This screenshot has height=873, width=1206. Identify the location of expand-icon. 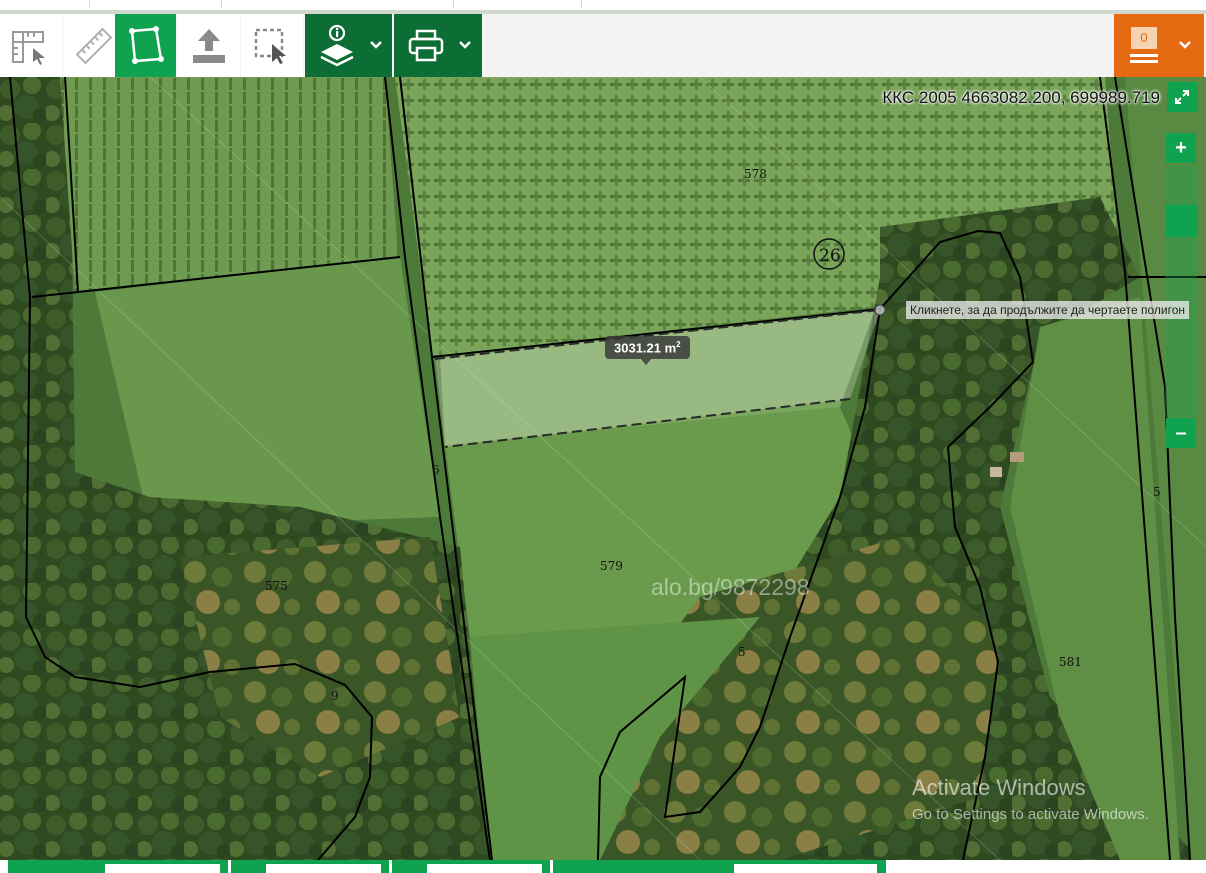
(1182, 97).